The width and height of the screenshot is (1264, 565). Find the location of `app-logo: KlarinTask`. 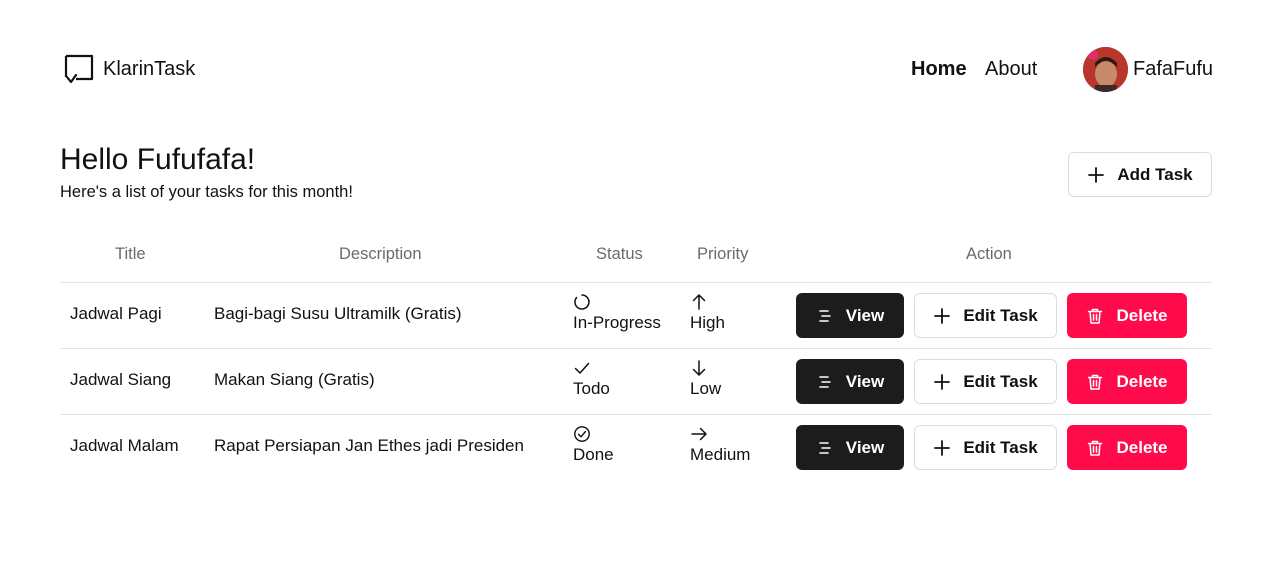

app-logo: KlarinTask is located at coordinates (128, 69).